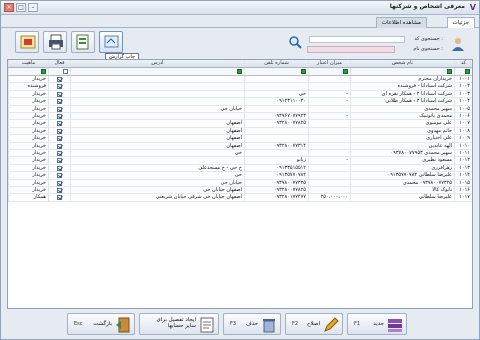 The image size is (480, 340). I want to click on print-button, so click(55, 42).